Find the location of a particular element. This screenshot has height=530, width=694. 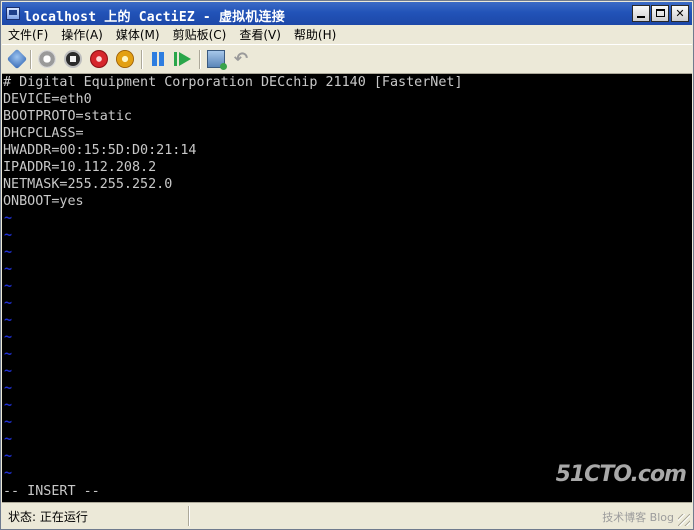

terminal-line: BOOTPROTO=static is located at coordinates (67, 116).